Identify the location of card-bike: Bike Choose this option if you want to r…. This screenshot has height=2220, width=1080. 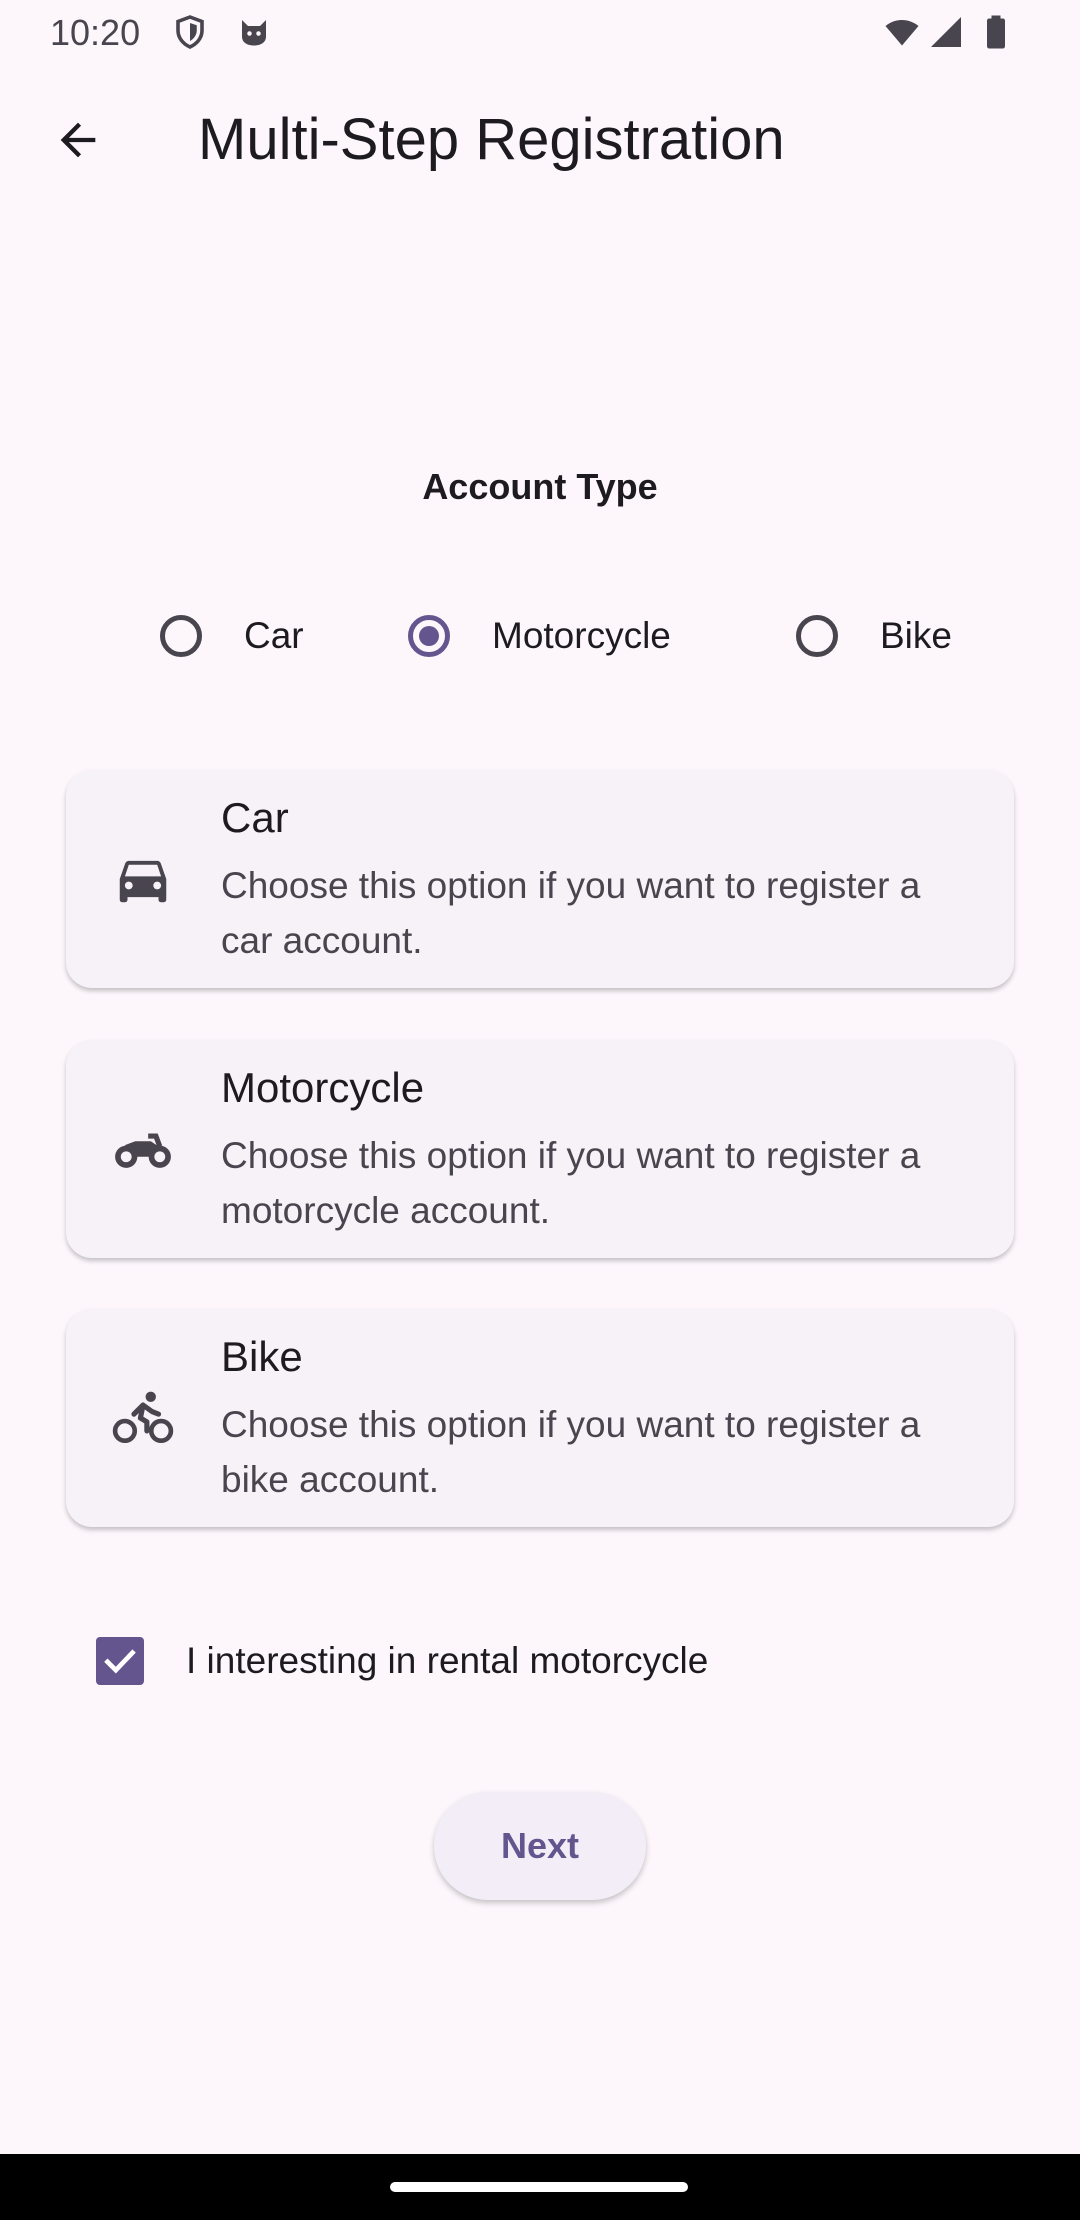
(540, 1418).